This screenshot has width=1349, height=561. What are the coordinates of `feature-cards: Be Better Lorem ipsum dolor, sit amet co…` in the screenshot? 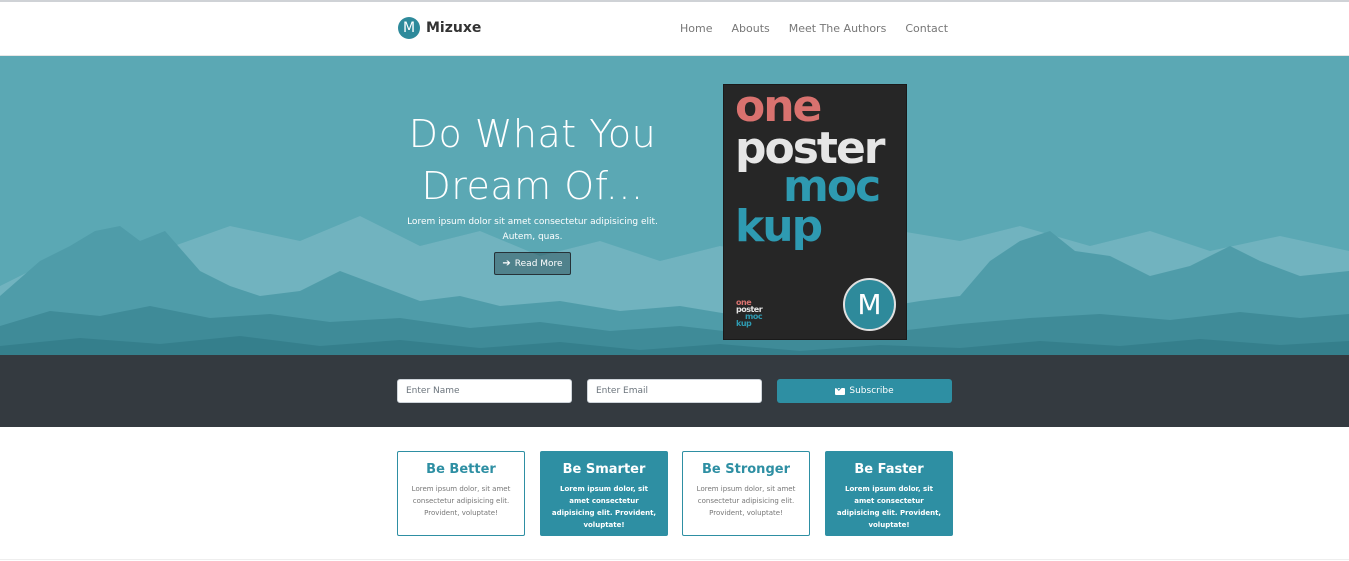 It's located at (675, 493).